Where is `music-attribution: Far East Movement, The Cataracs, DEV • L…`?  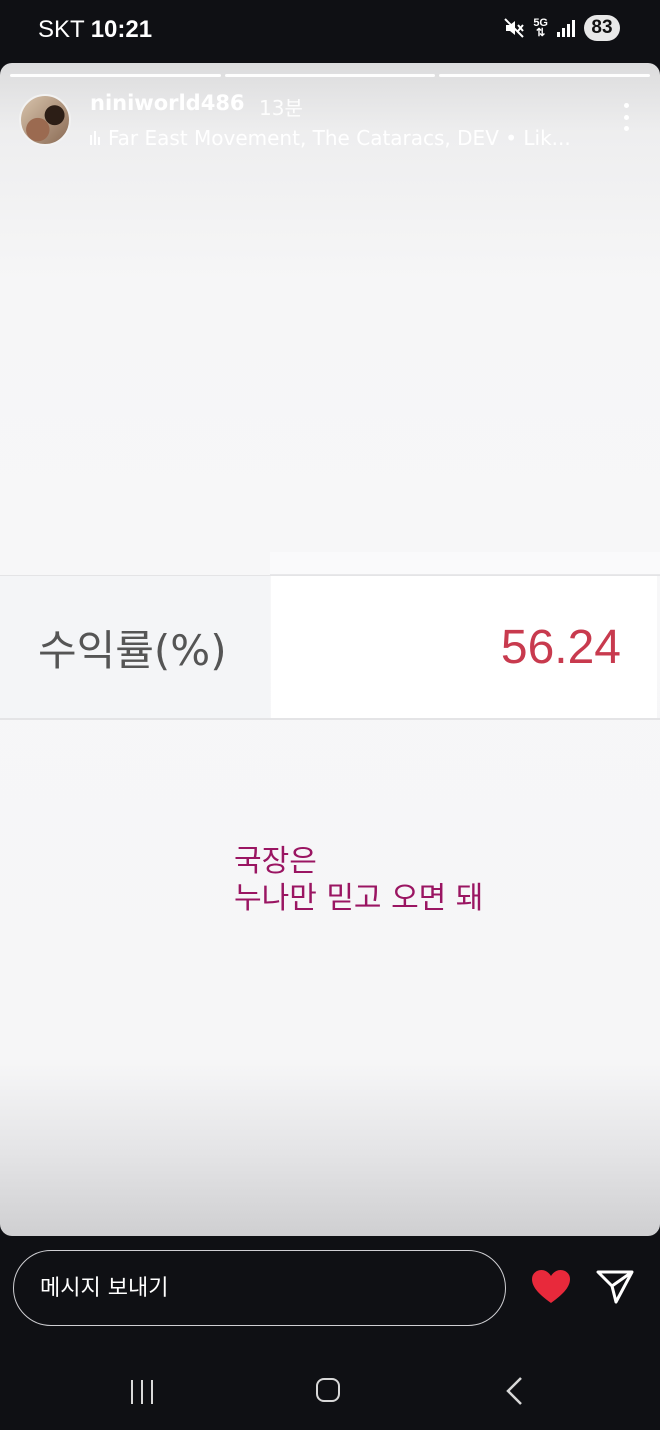 music-attribution: Far East Movement, The Cataracs, DEV • L… is located at coordinates (330, 138).